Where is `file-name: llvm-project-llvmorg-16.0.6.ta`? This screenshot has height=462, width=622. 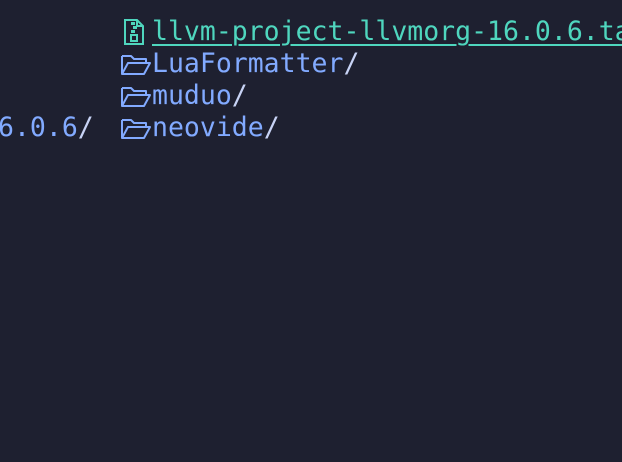
file-name: llvm-project-llvmorg-16.0.6.ta is located at coordinates (387, 31).